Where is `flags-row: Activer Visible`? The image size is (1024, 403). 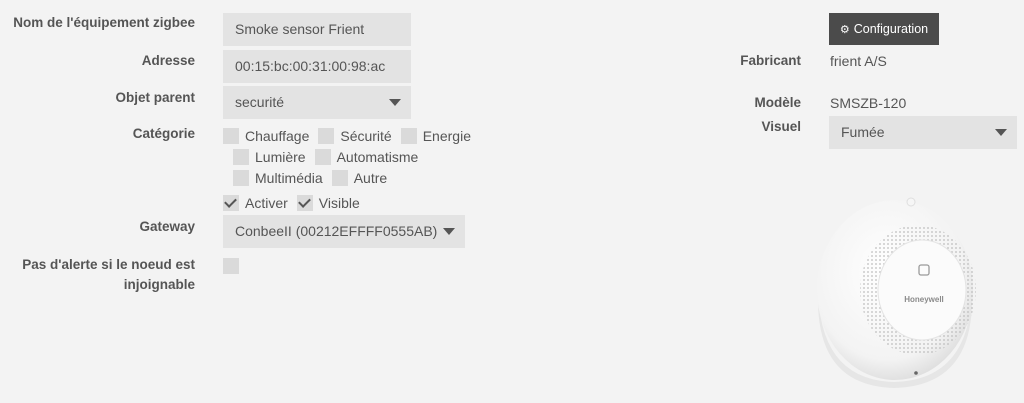 flags-row: Activer Visible is located at coordinates (296, 204).